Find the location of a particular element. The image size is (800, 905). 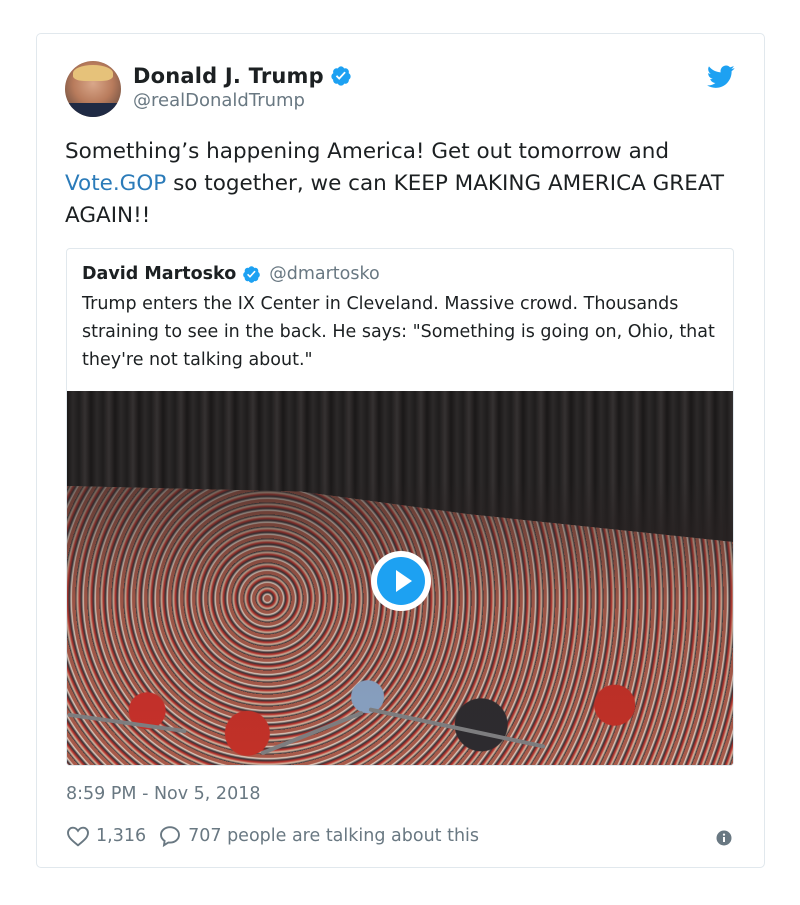

info-icon is located at coordinates (724, 838).